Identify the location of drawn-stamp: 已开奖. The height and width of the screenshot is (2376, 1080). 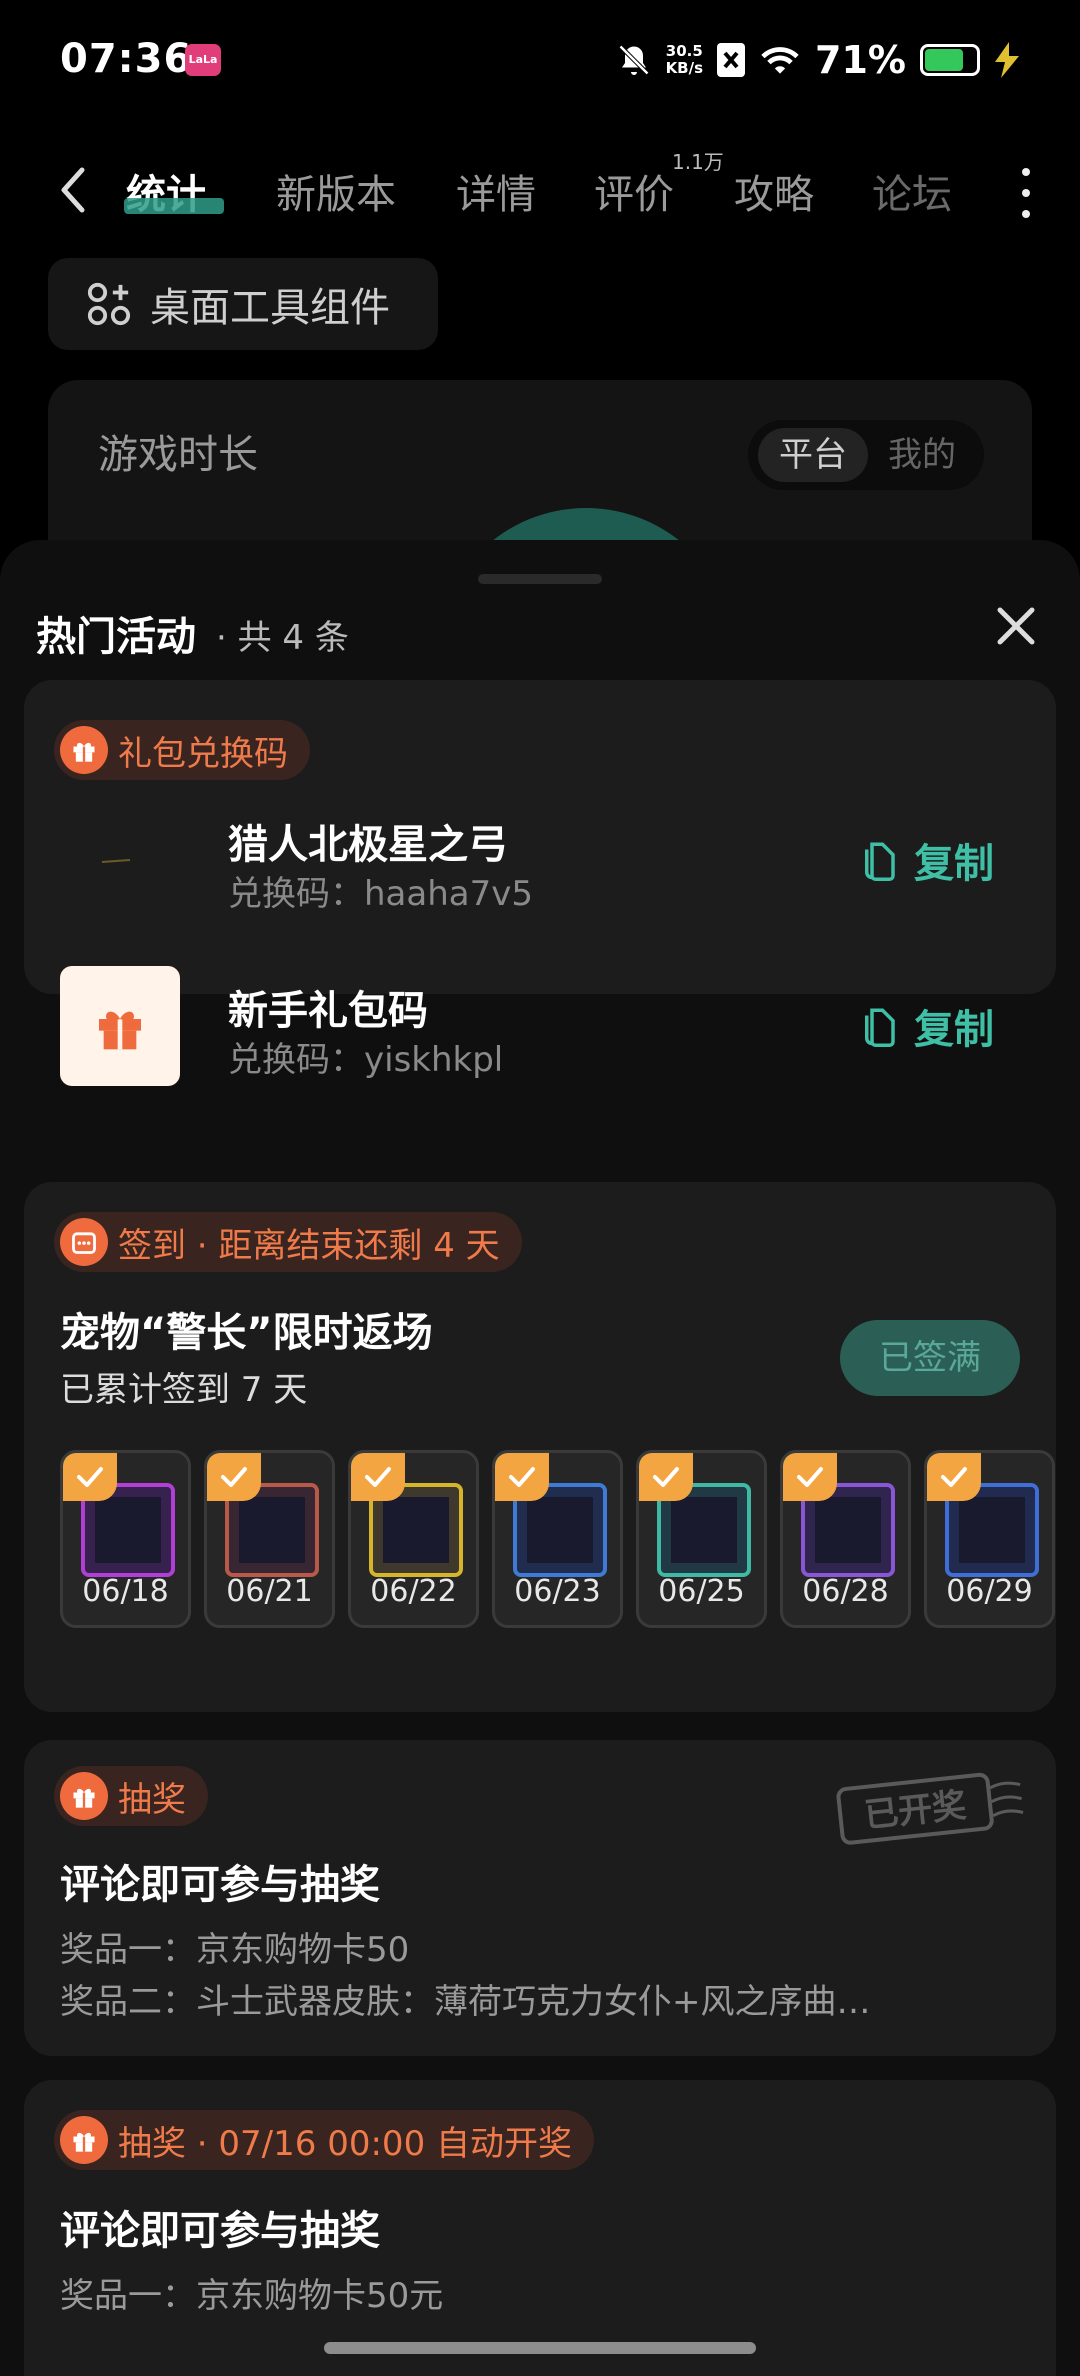
(930, 1808).